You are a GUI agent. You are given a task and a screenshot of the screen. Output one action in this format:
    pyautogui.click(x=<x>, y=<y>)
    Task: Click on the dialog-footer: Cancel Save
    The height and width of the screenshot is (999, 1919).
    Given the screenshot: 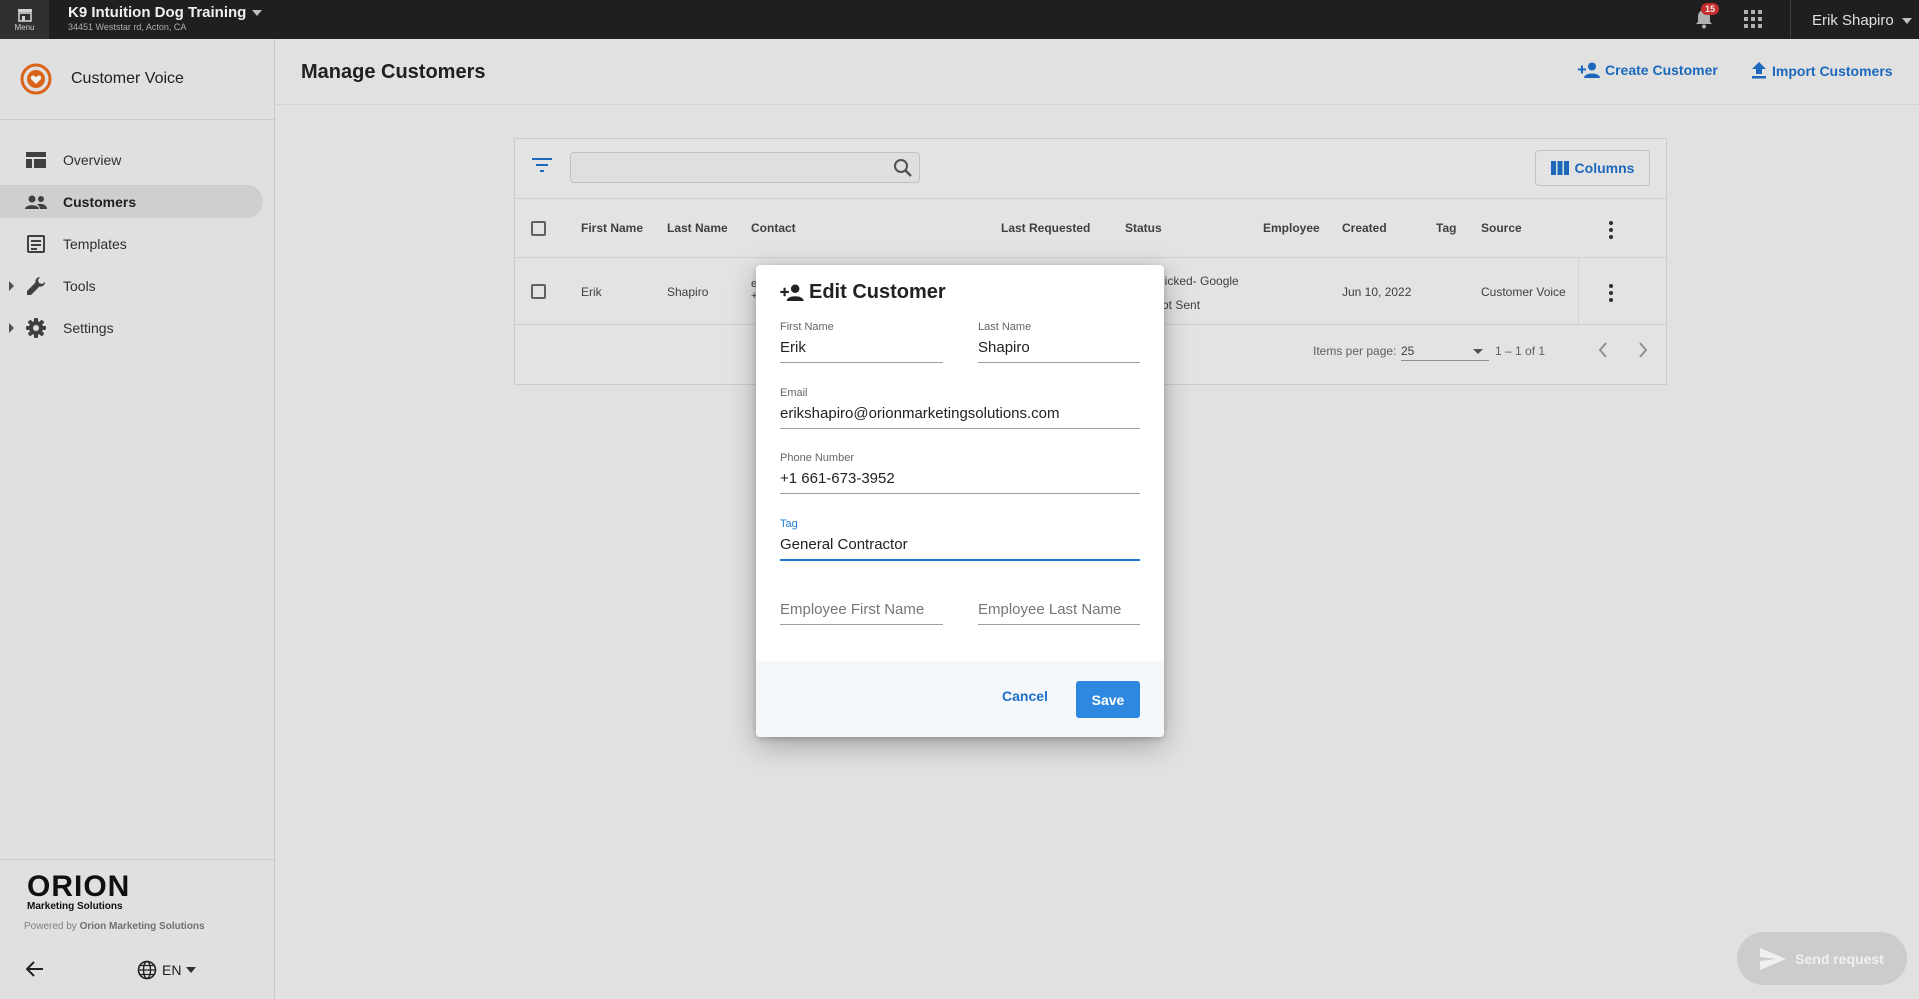 What is the action you would take?
    pyautogui.click(x=960, y=699)
    